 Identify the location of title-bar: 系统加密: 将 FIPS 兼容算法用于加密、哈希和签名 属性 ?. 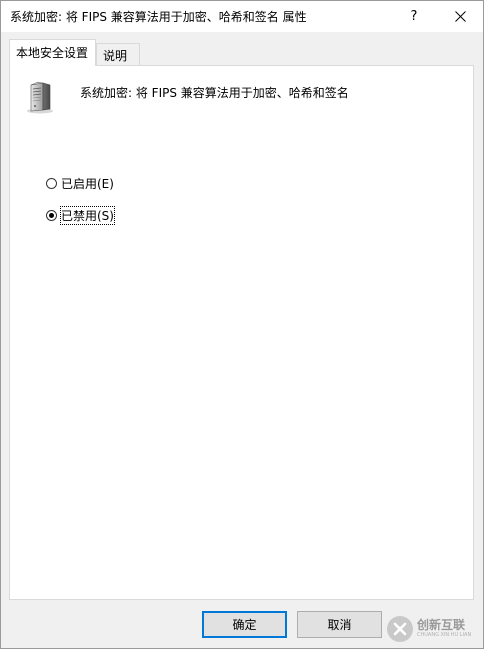
(242, 16).